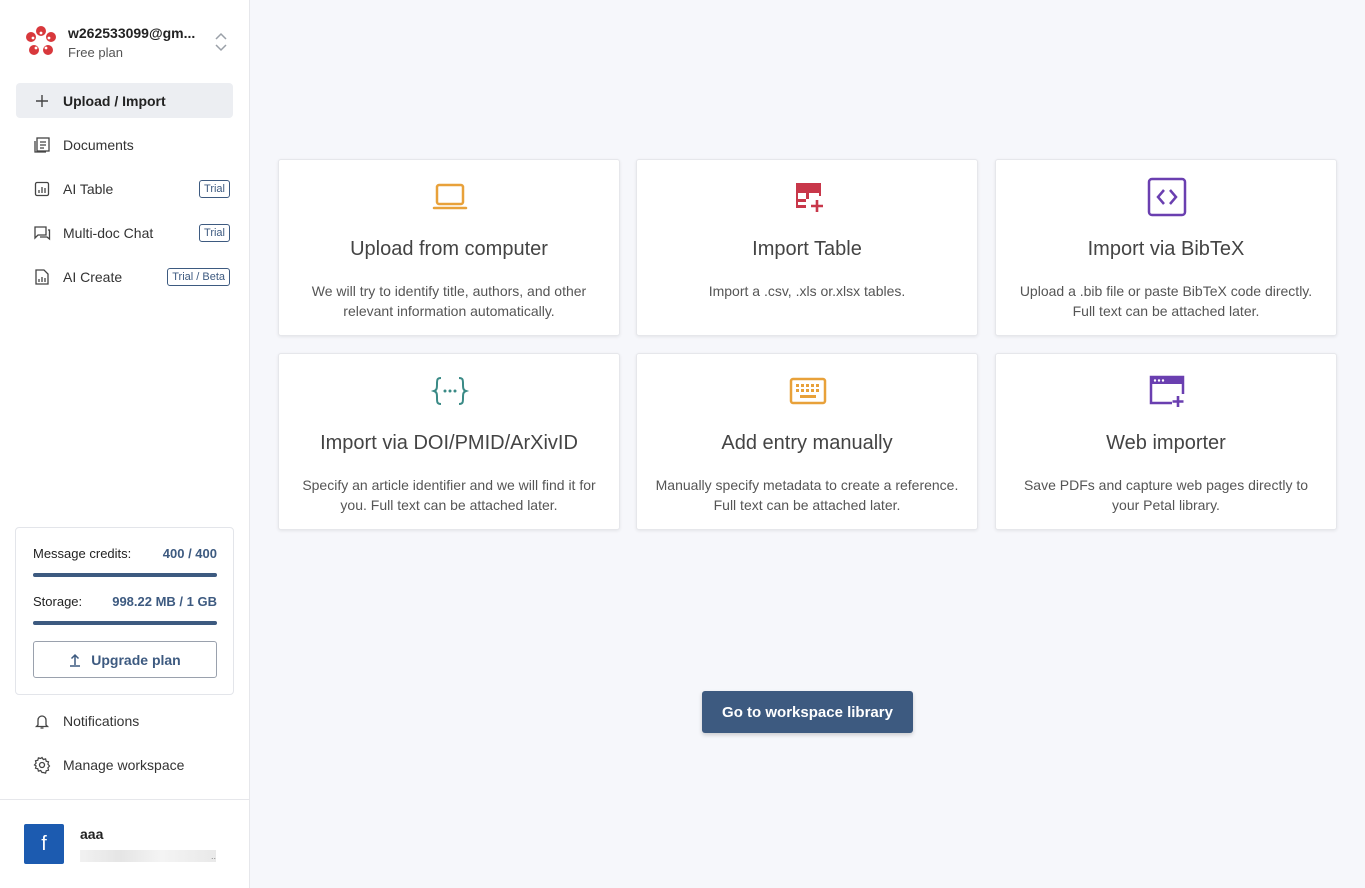 This screenshot has width=1365, height=888. Describe the element at coordinates (450, 196) in the screenshot. I see `laptop-icon` at that location.